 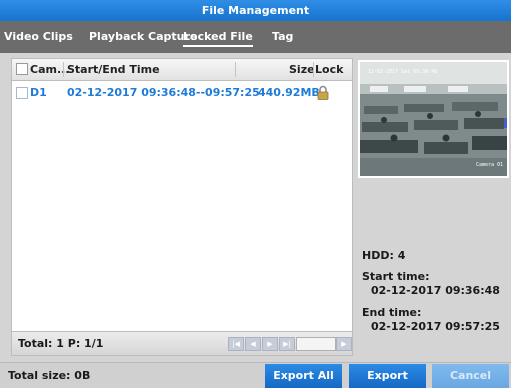 I want to click on end-time-value: 02-12-2017 09:57:25, so click(x=435, y=326).